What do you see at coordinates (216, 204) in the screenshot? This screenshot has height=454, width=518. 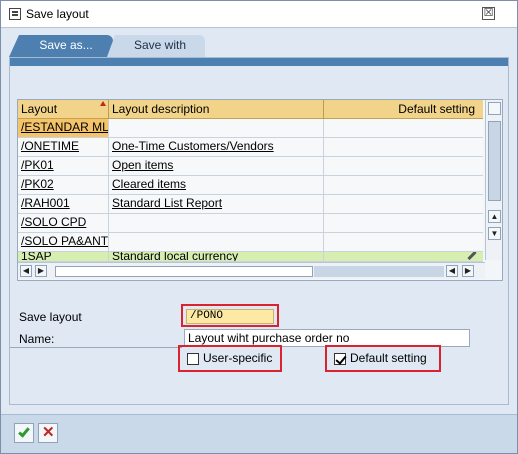 I see `cell-description: Standard List Report` at bounding box center [216, 204].